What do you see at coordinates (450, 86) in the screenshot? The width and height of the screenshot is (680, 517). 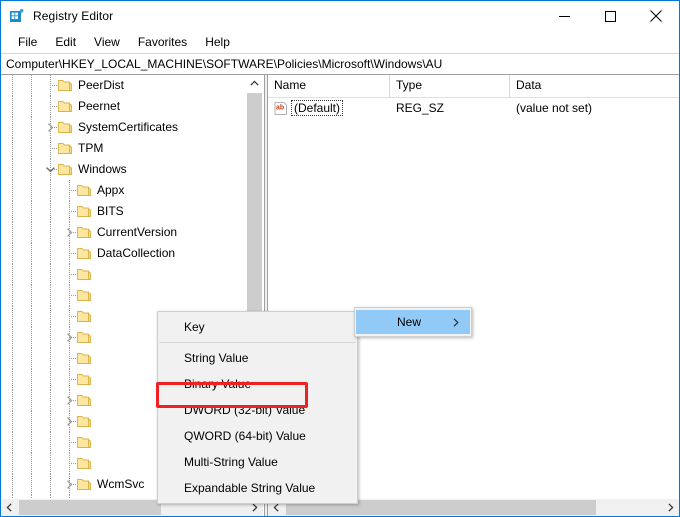 I see `column-header-type: Type` at bounding box center [450, 86].